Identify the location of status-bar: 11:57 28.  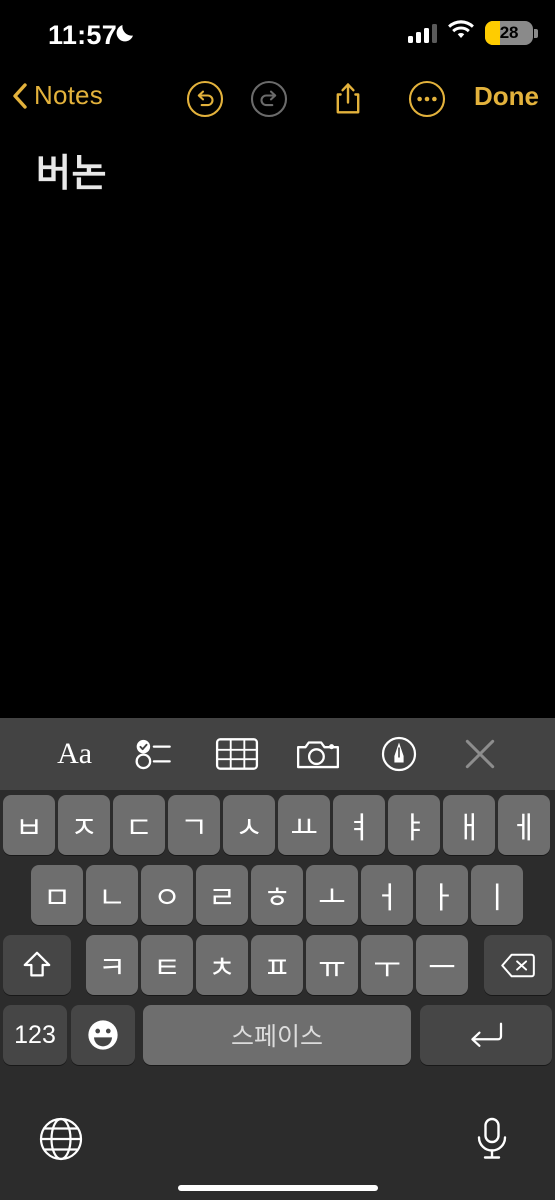
(277, 35).